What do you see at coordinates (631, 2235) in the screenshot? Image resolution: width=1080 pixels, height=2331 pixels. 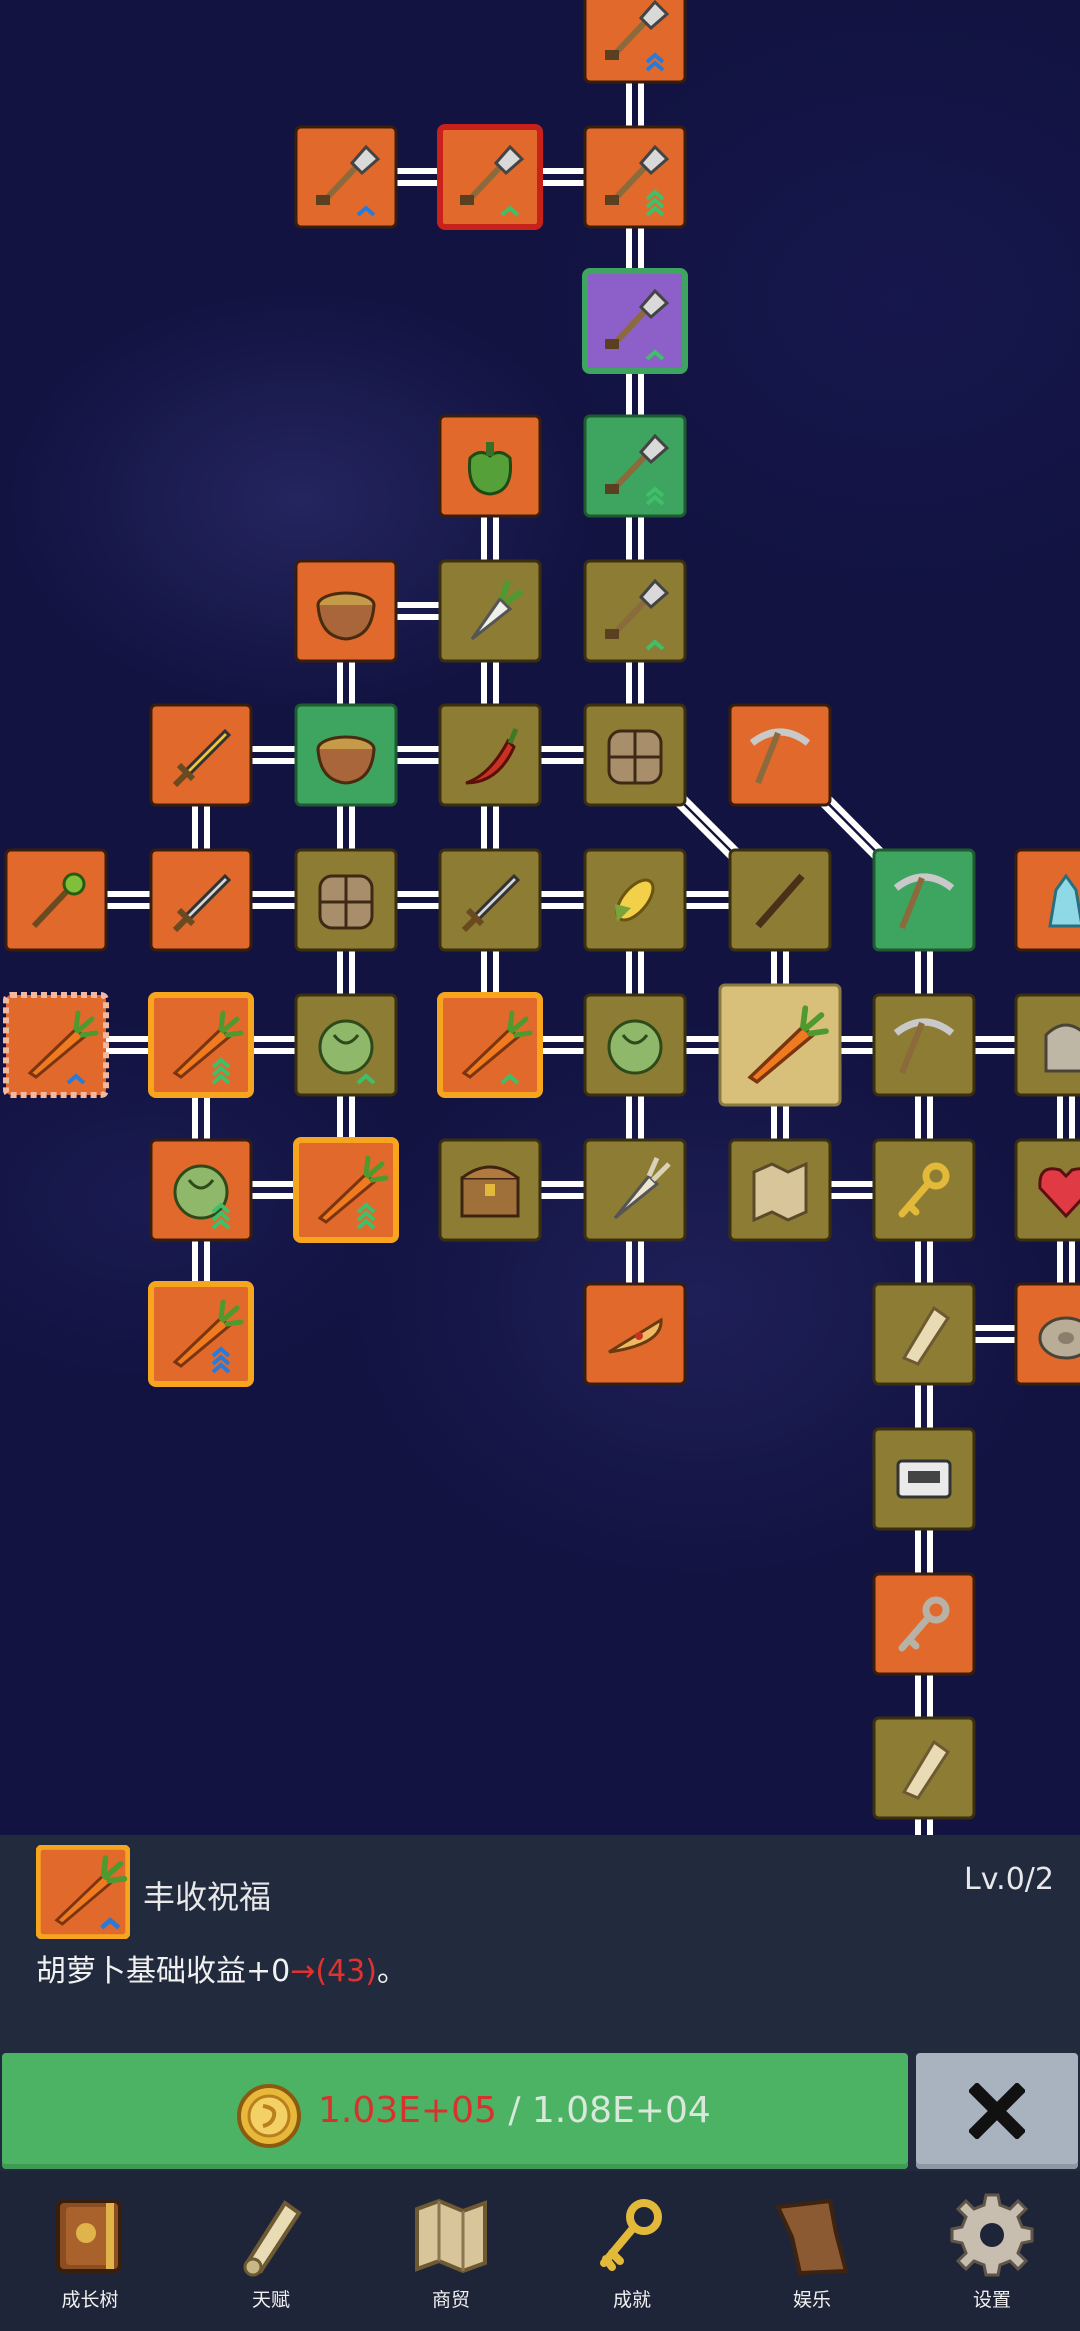 I see `key-icon` at bounding box center [631, 2235].